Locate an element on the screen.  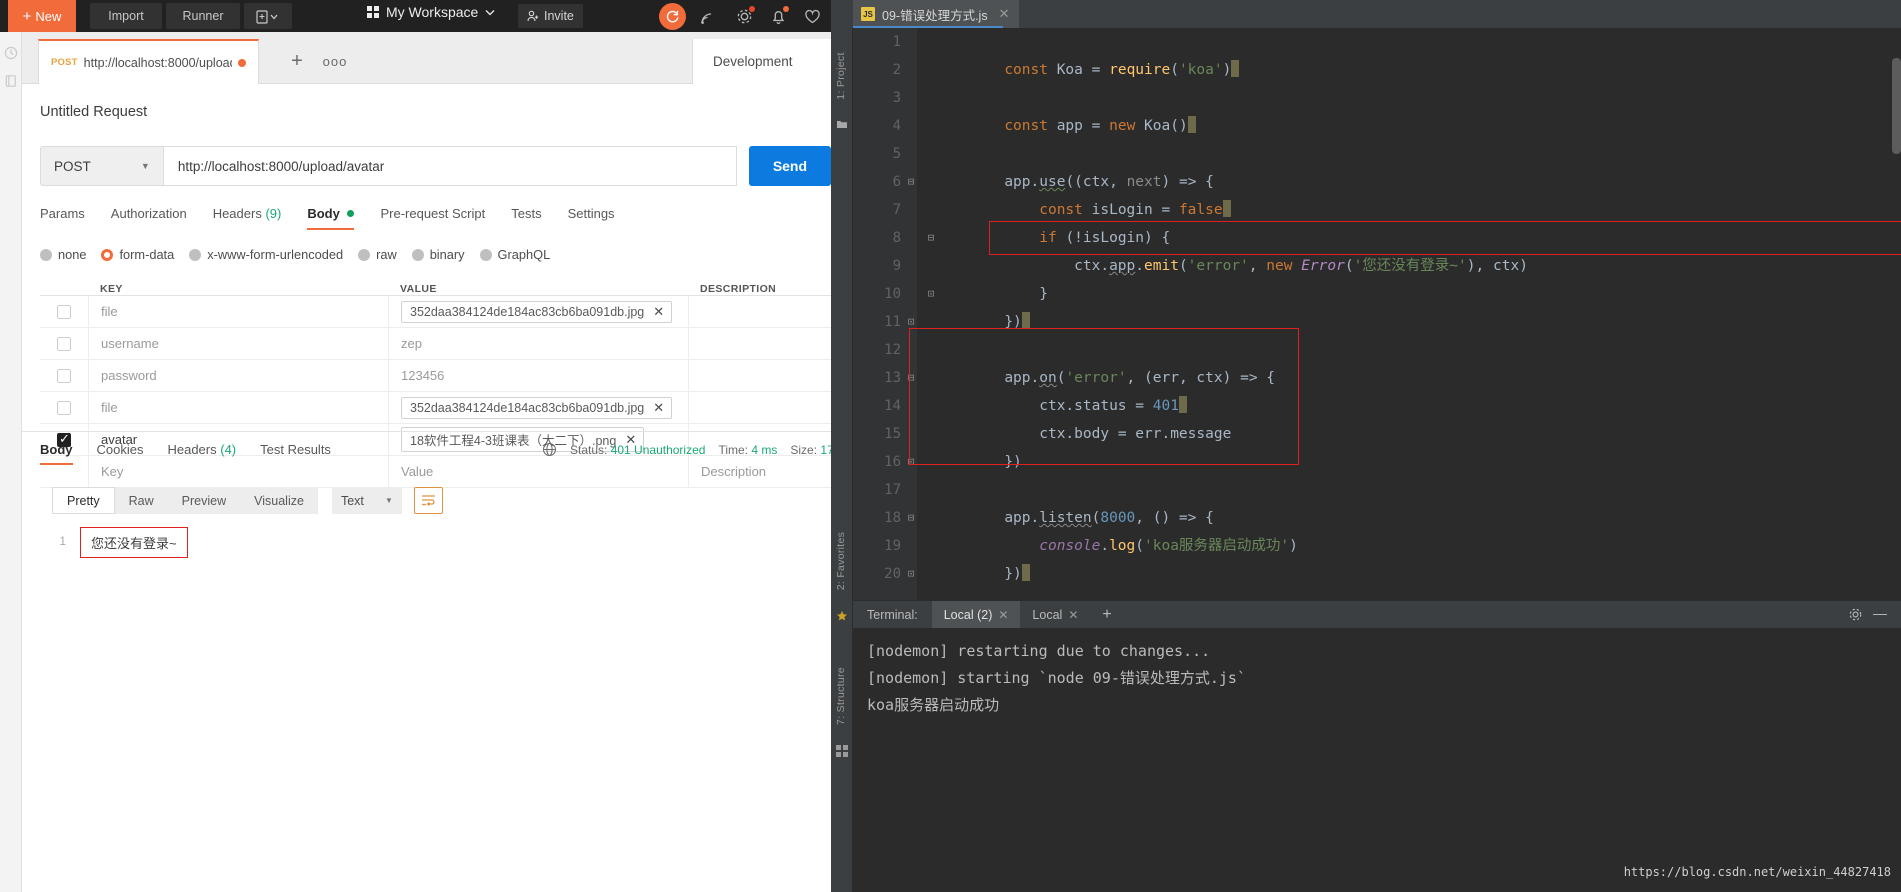
tab-pre-request-script: Pre-request Script is located at coordinates (432, 218).